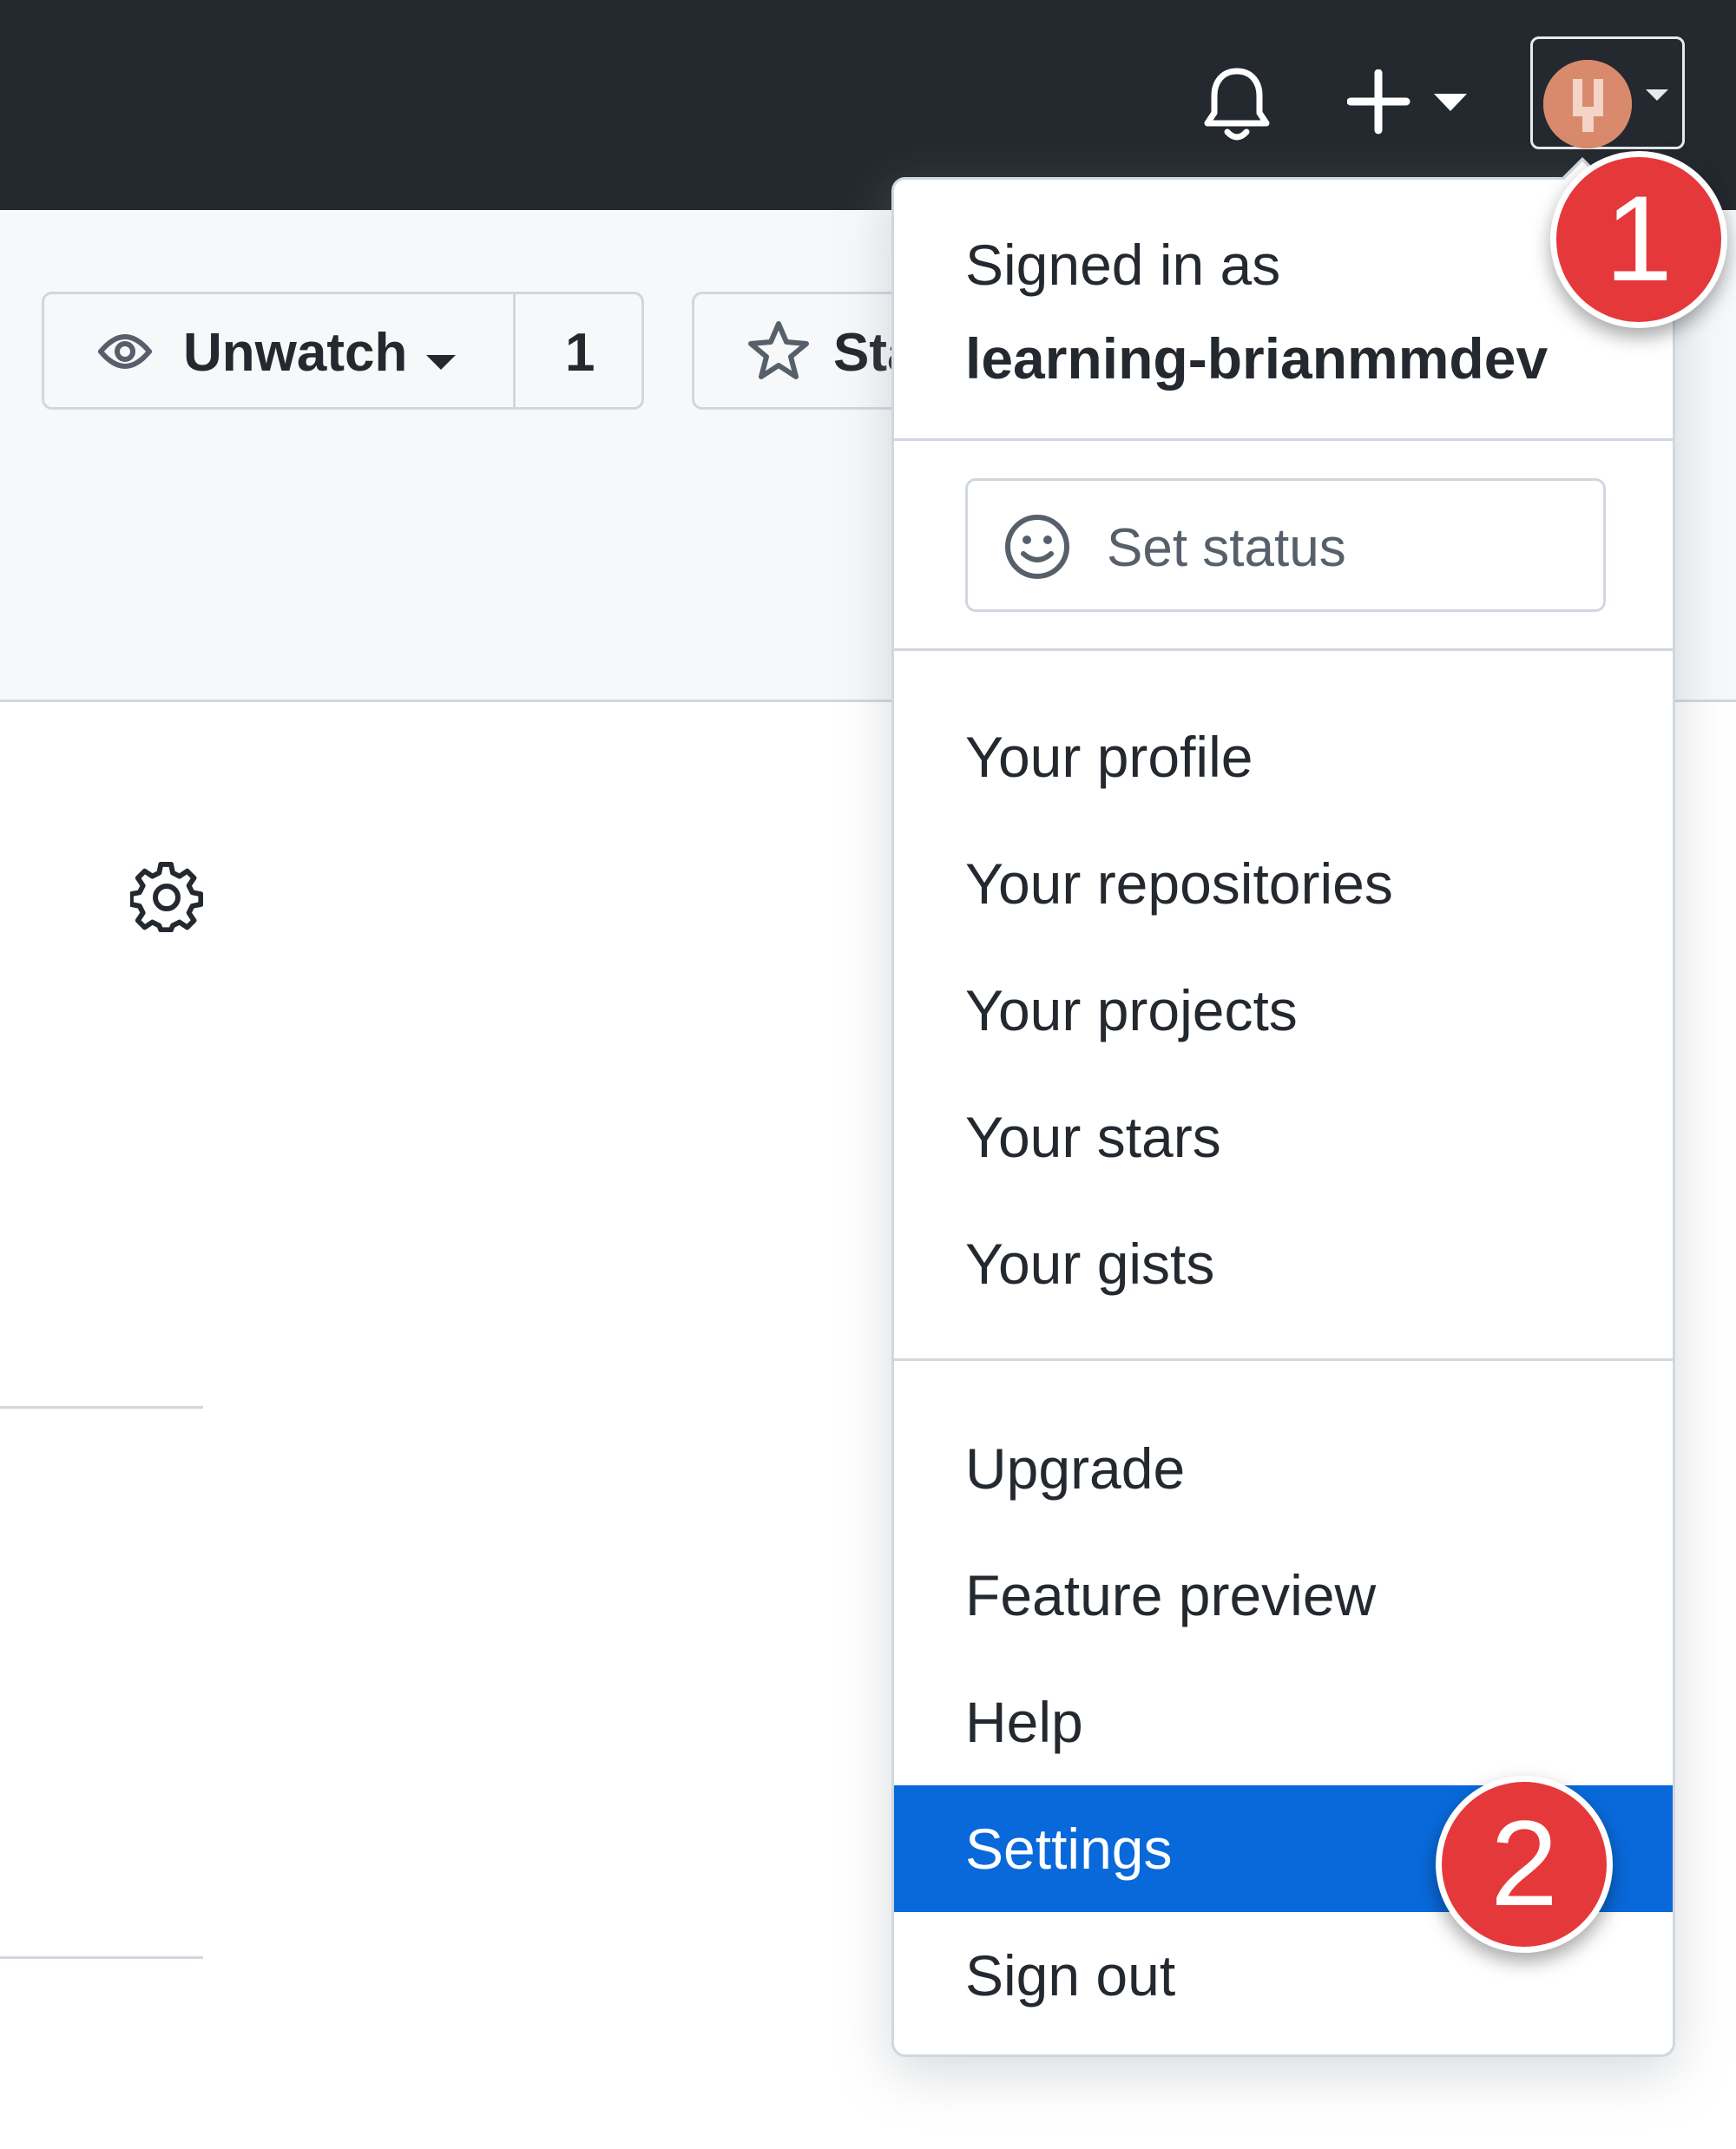 The image size is (1736, 2149). What do you see at coordinates (1283, 1468) in the screenshot?
I see `menu-item-upgrade: Upgrade` at bounding box center [1283, 1468].